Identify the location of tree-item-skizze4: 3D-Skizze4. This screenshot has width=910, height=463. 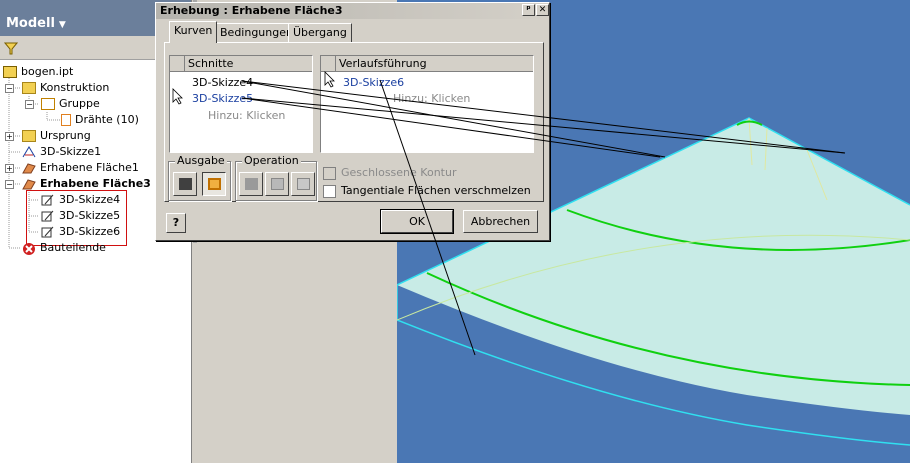
(80, 200).